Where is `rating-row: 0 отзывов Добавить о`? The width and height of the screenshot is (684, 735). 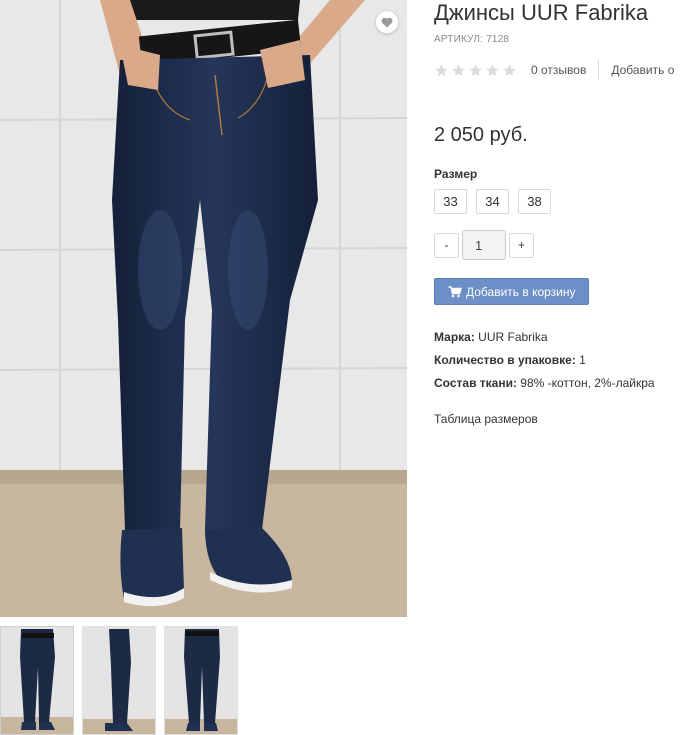
rating-row: 0 отзывов Добавить о is located at coordinates (554, 70).